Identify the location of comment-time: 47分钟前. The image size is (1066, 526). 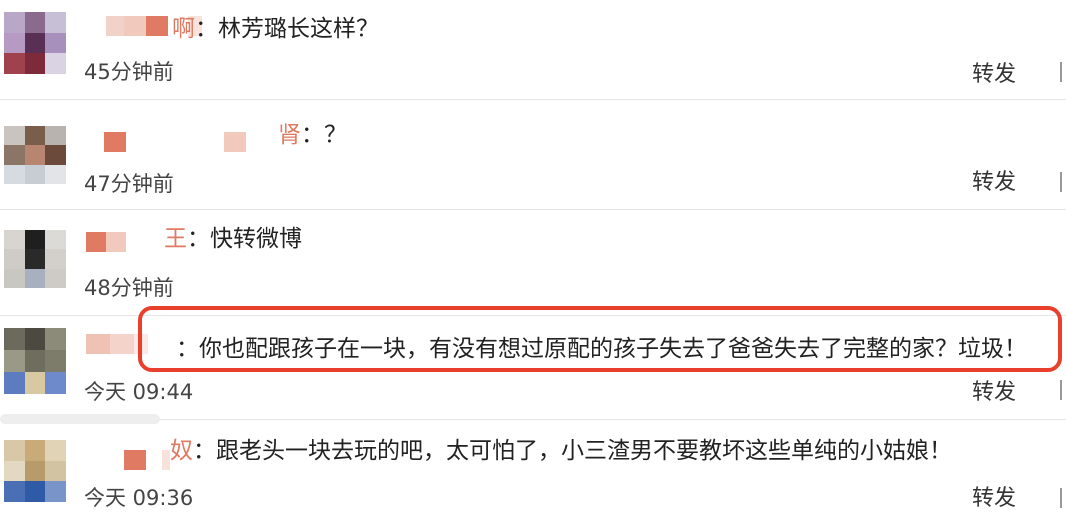
(129, 184).